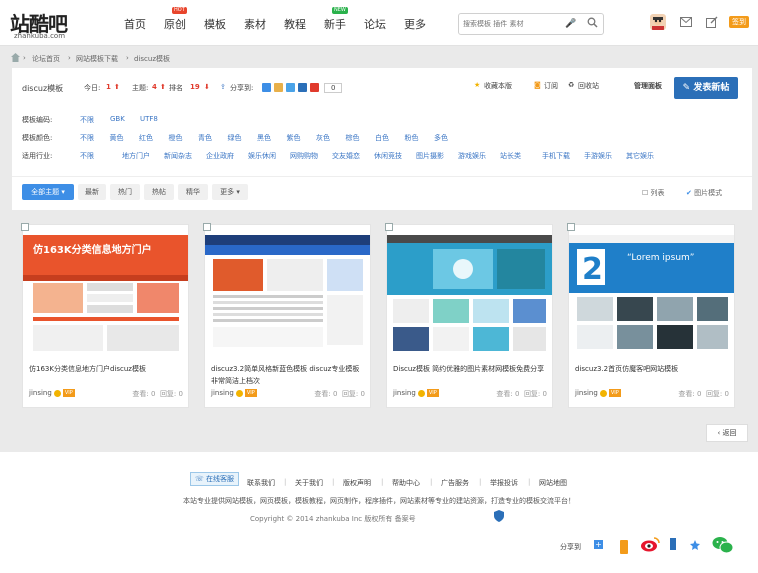  What do you see at coordinates (125, 192) in the screenshot?
I see `tab-hot: 热门` at bounding box center [125, 192].